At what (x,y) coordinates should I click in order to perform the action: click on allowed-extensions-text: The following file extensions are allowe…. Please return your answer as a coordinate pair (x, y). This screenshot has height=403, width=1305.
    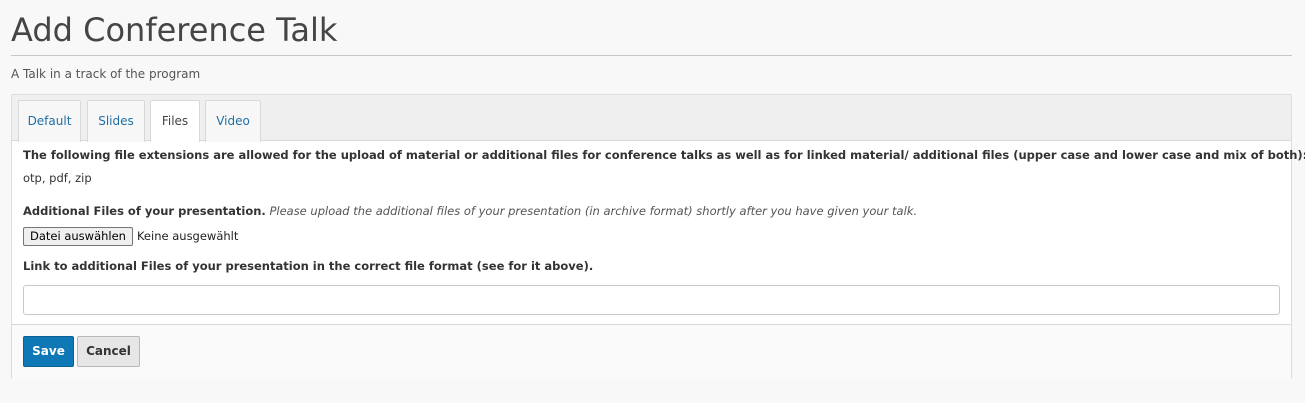
    Looking at the image, I should click on (664, 155).